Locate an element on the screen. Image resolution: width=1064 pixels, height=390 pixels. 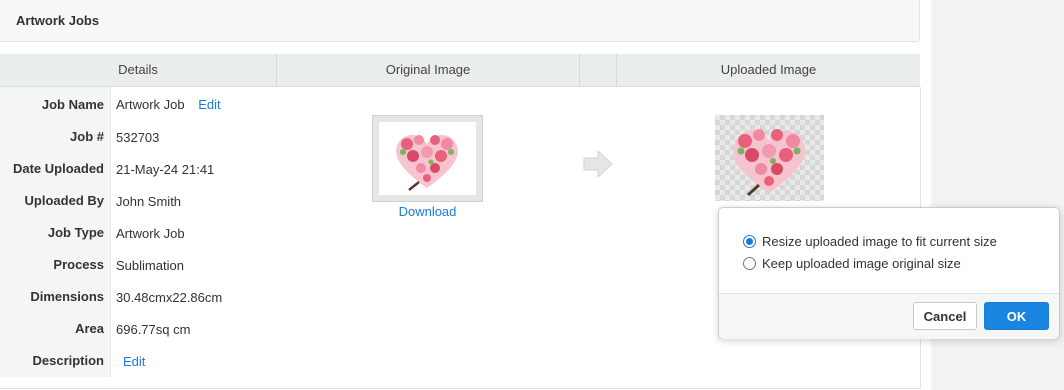
job-name-label: Job Name is located at coordinates (72, 104).